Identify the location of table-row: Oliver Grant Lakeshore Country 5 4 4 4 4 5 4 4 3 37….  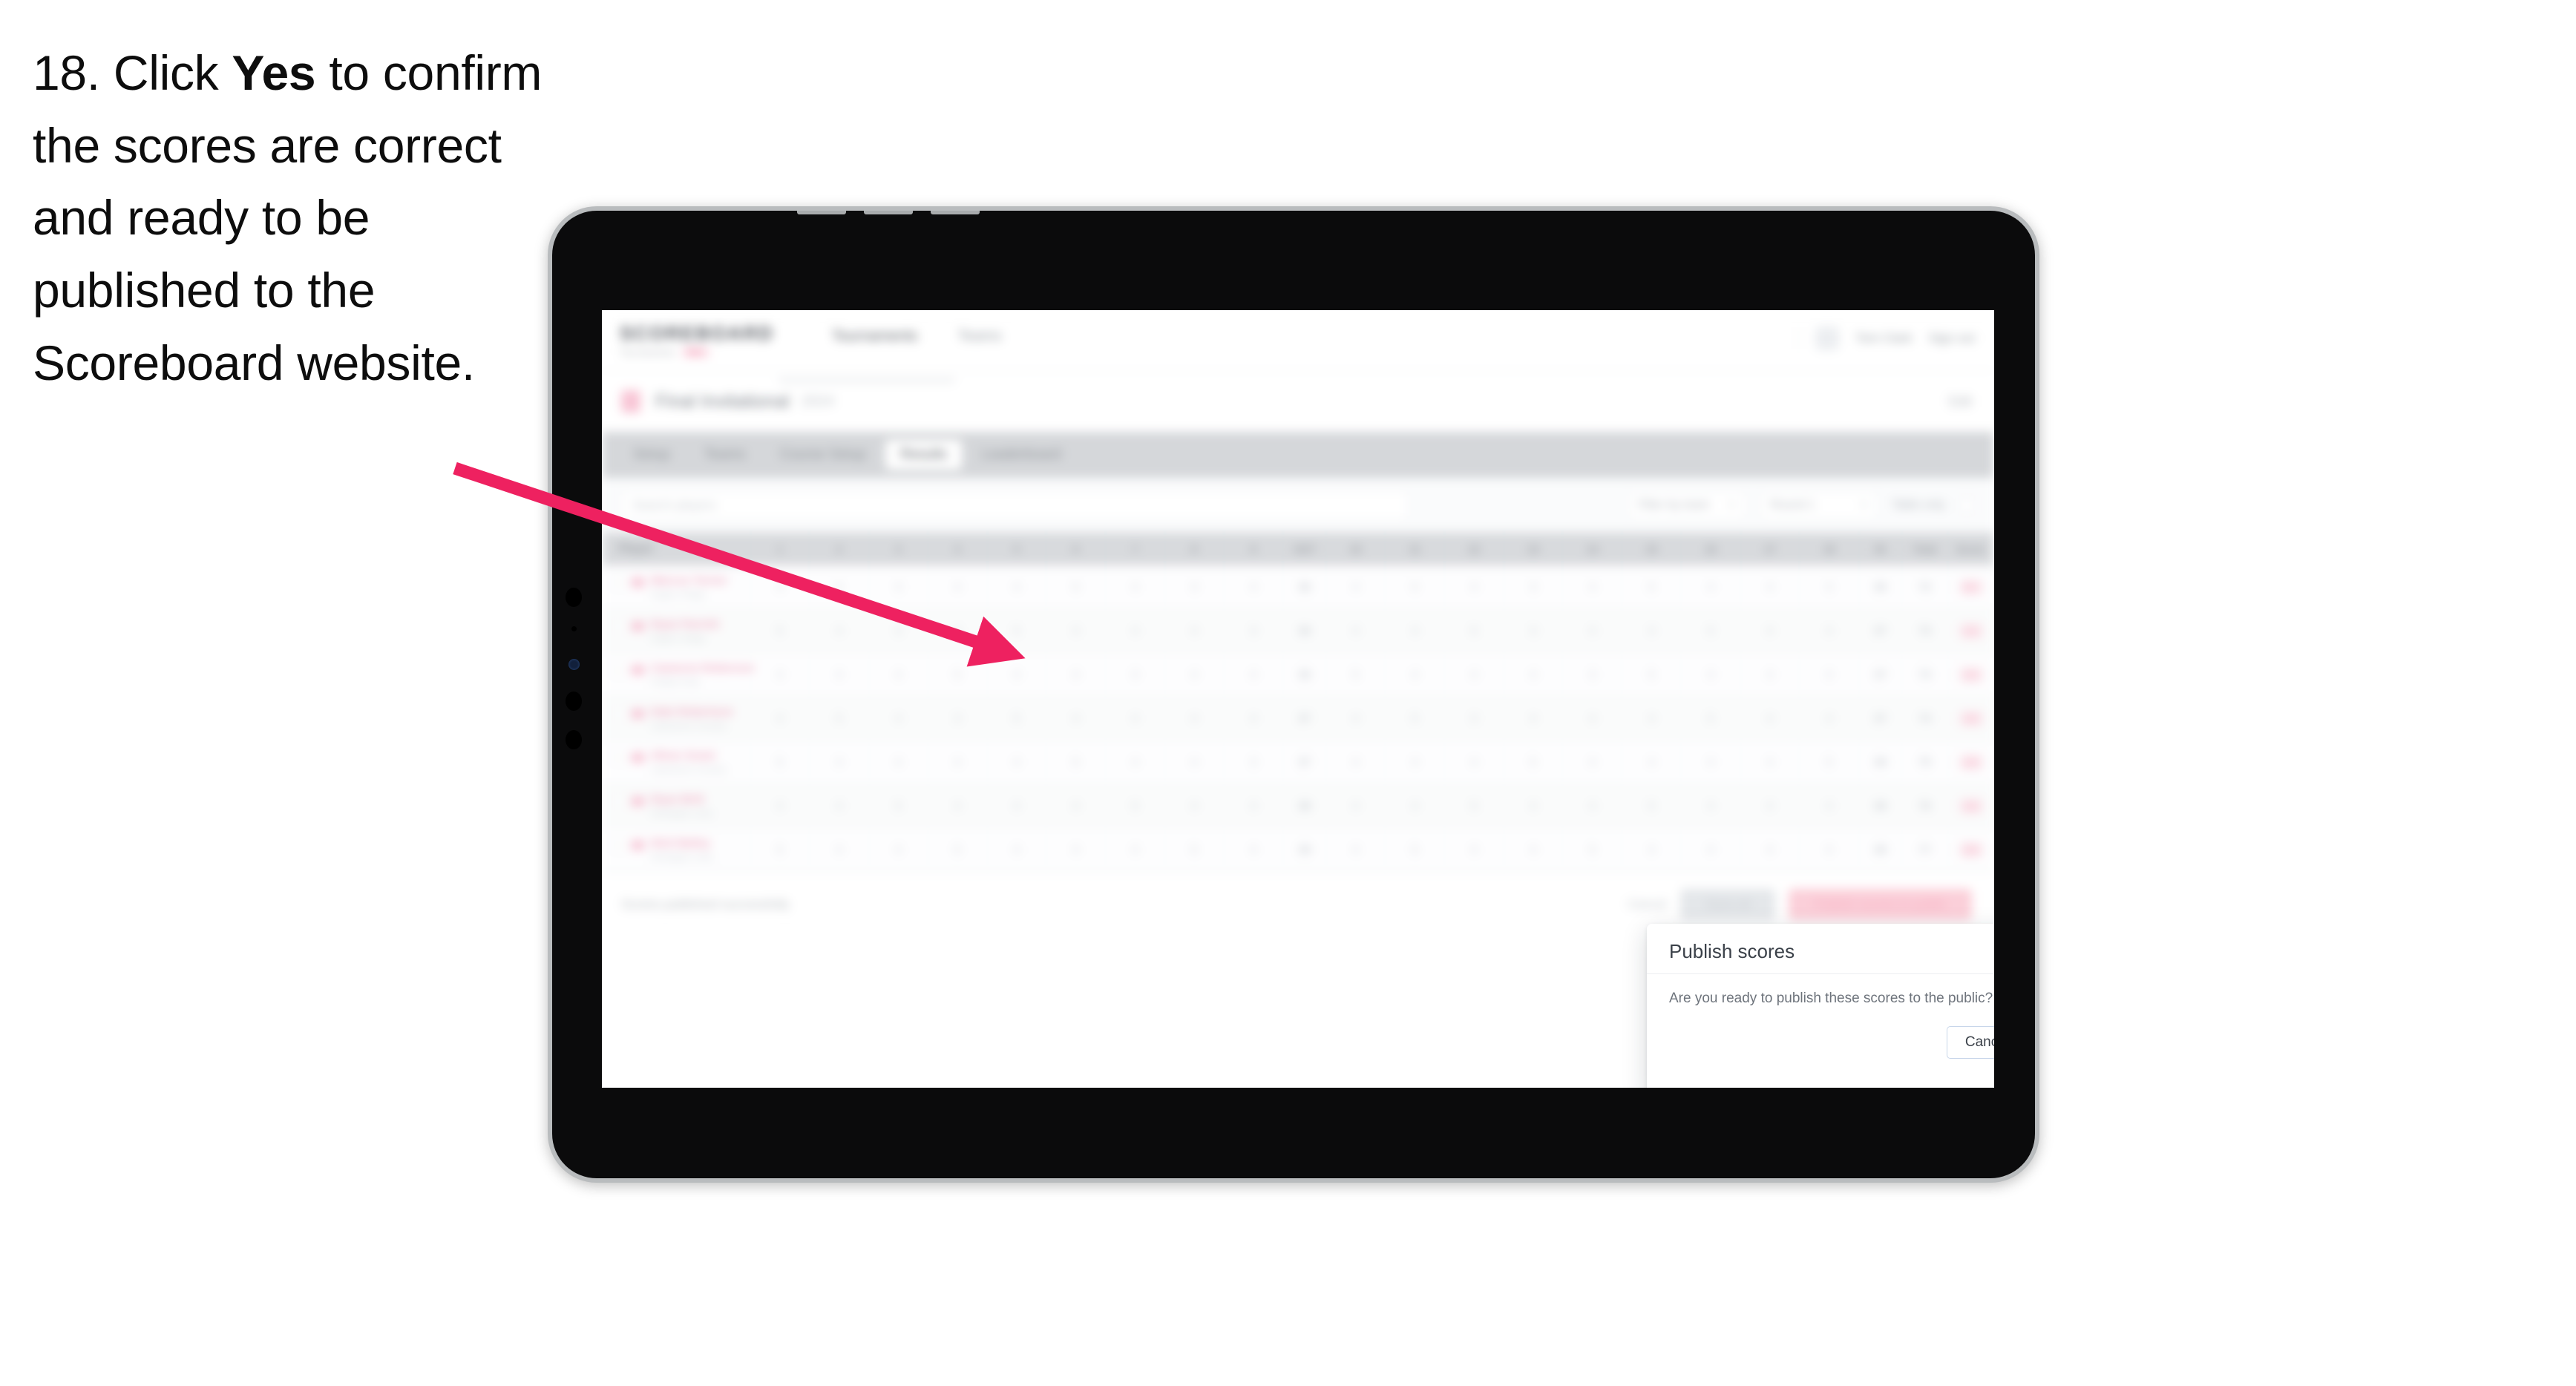
(1298, 762).